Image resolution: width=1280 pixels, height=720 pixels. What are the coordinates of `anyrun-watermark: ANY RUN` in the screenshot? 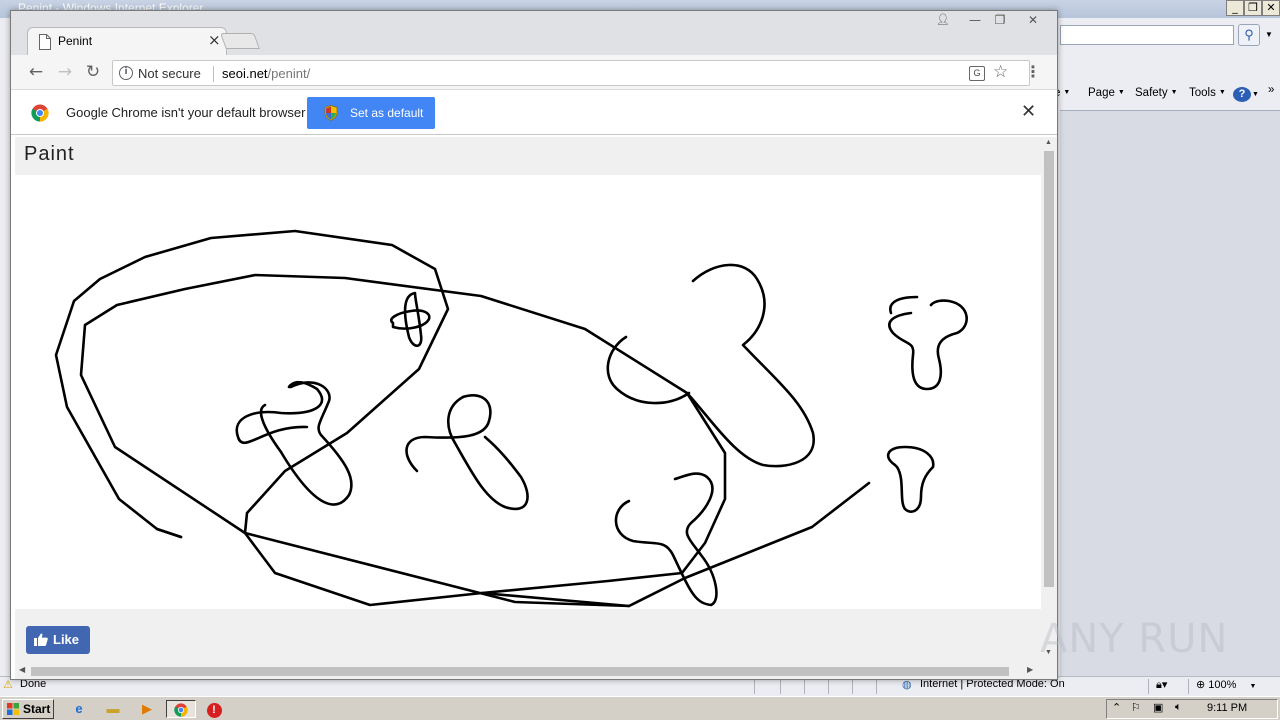 It's located at (1140, 638).